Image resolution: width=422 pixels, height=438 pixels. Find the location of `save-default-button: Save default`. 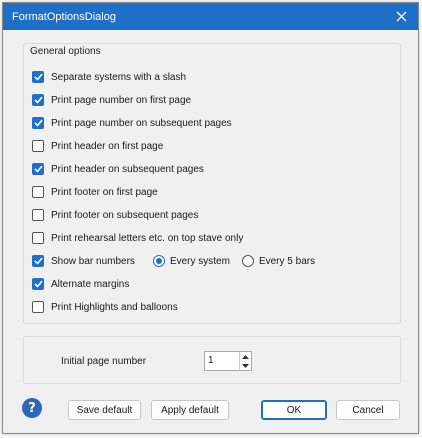

save-default-button: Save default is located at coordinates (104, 410).